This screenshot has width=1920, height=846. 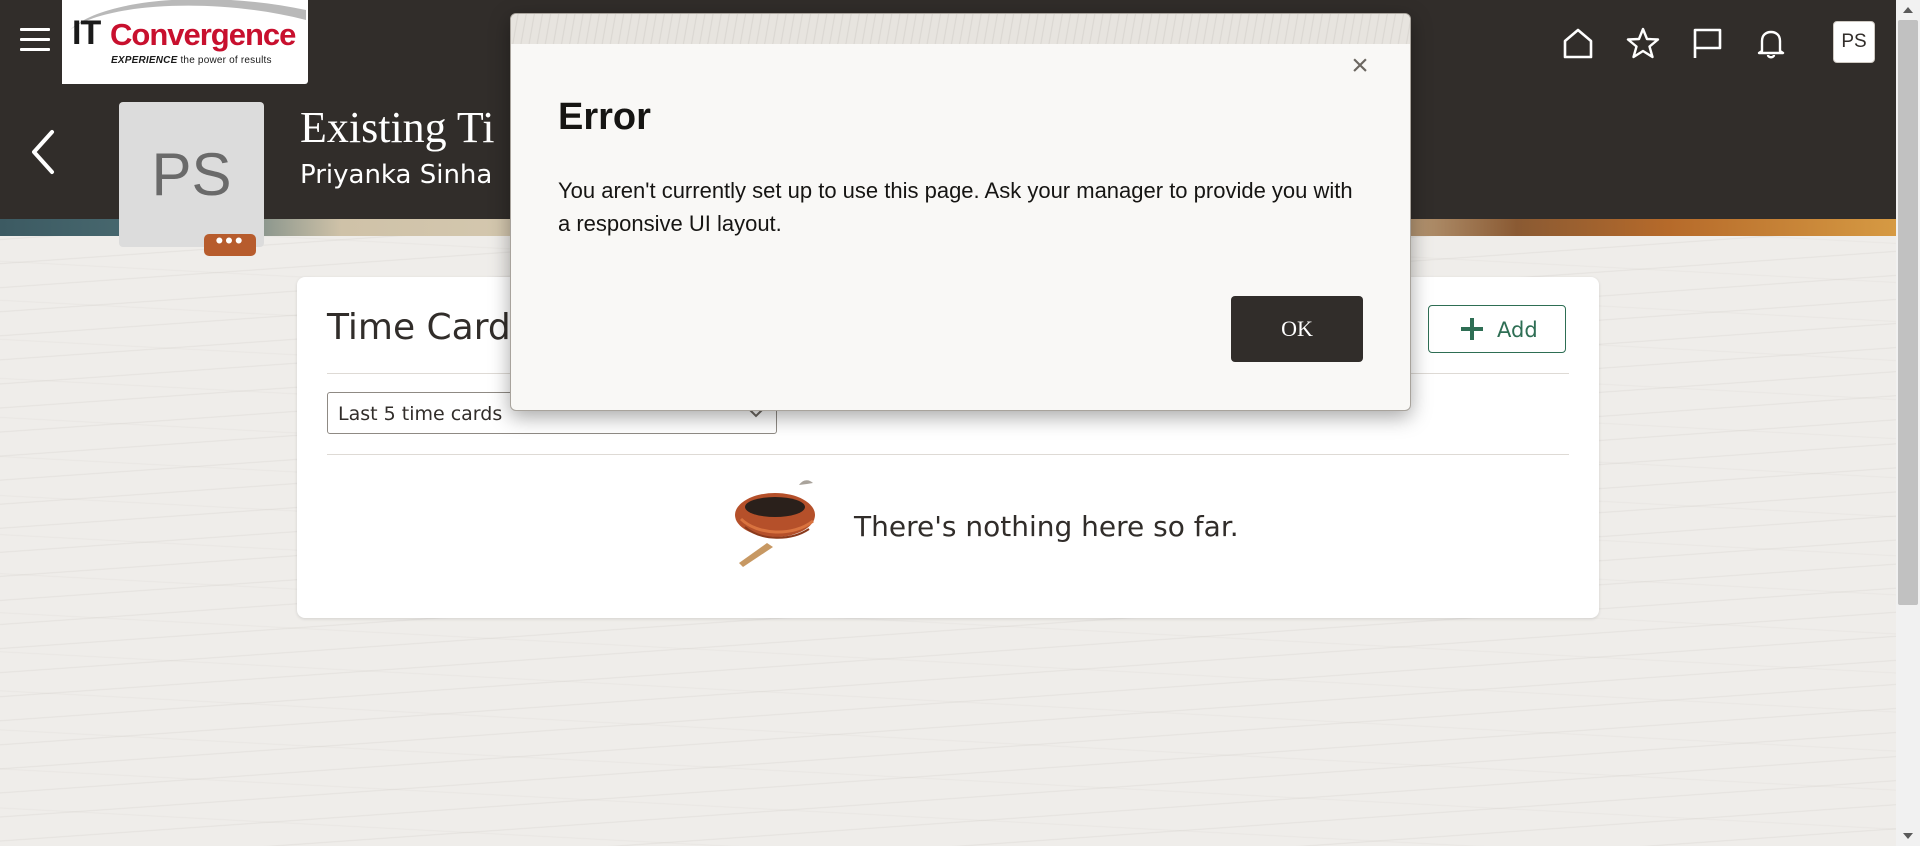 I want to click on dialog-title: Error, so click(x=604, y=117).